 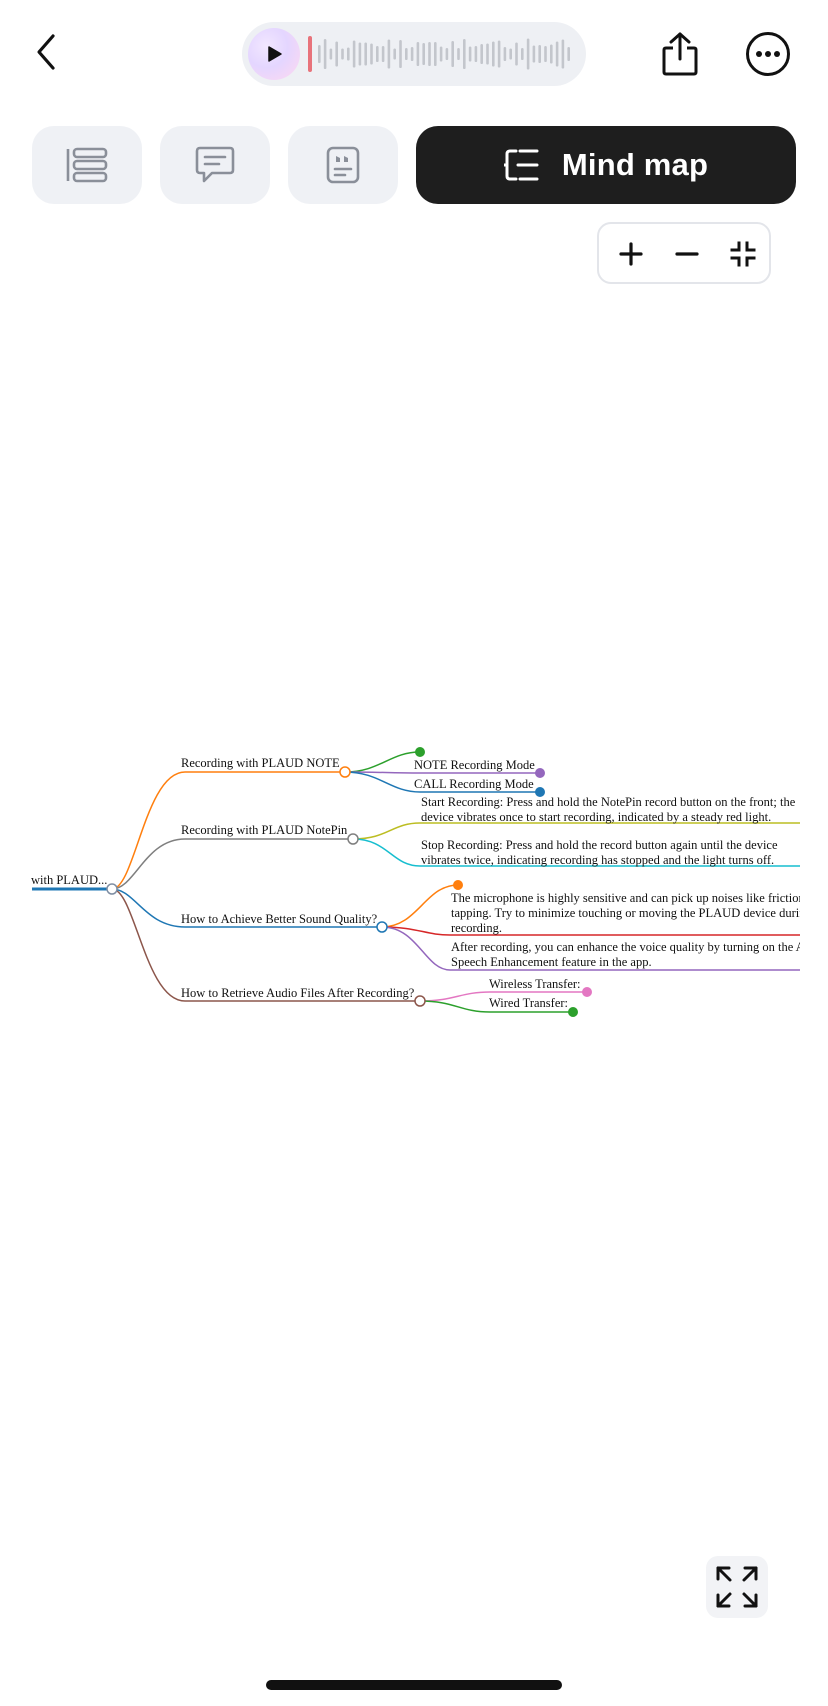 I want to click on leaf-label: Wired Transfer:, so click(x=528, y=1003).